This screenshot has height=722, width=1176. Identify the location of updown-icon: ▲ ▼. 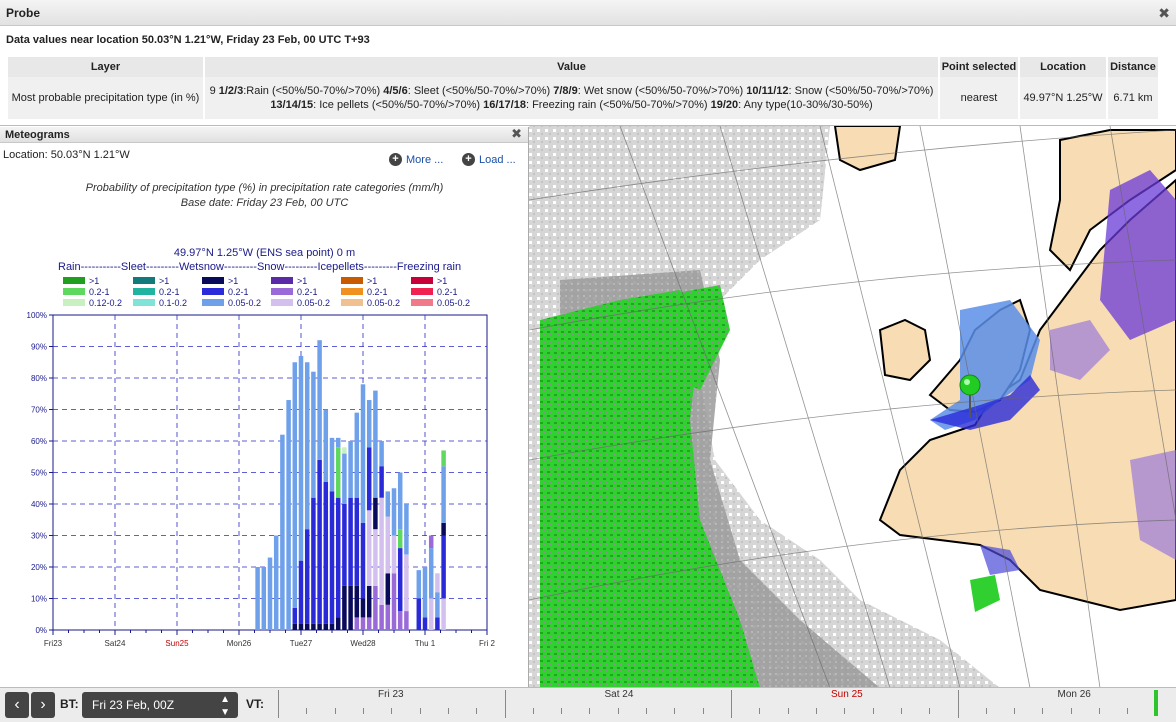
(225, 706).